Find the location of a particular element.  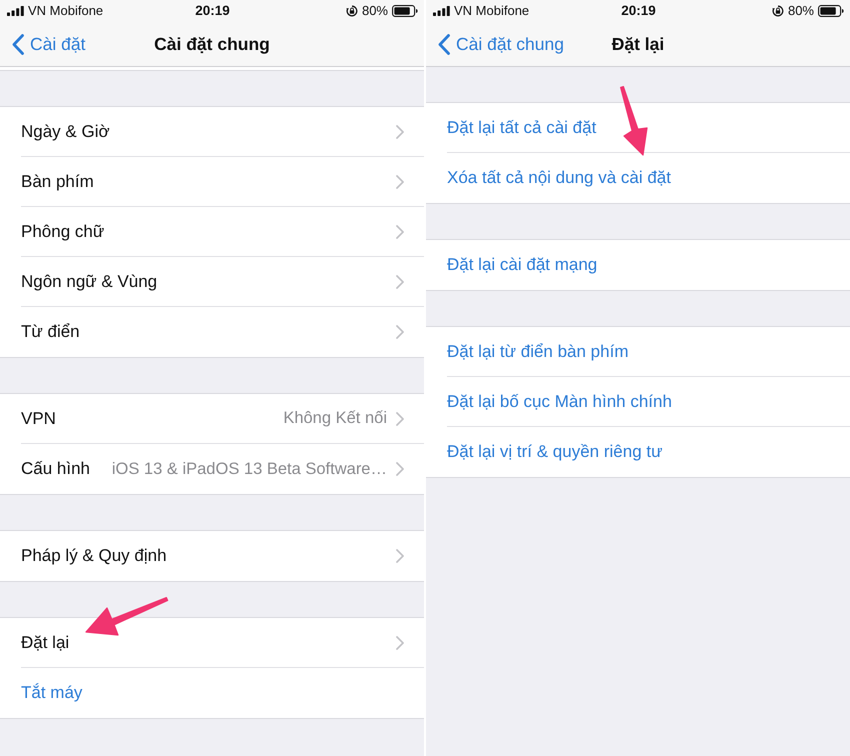

nav-title: Cài đặt chung is located at coordinates (212, 44).